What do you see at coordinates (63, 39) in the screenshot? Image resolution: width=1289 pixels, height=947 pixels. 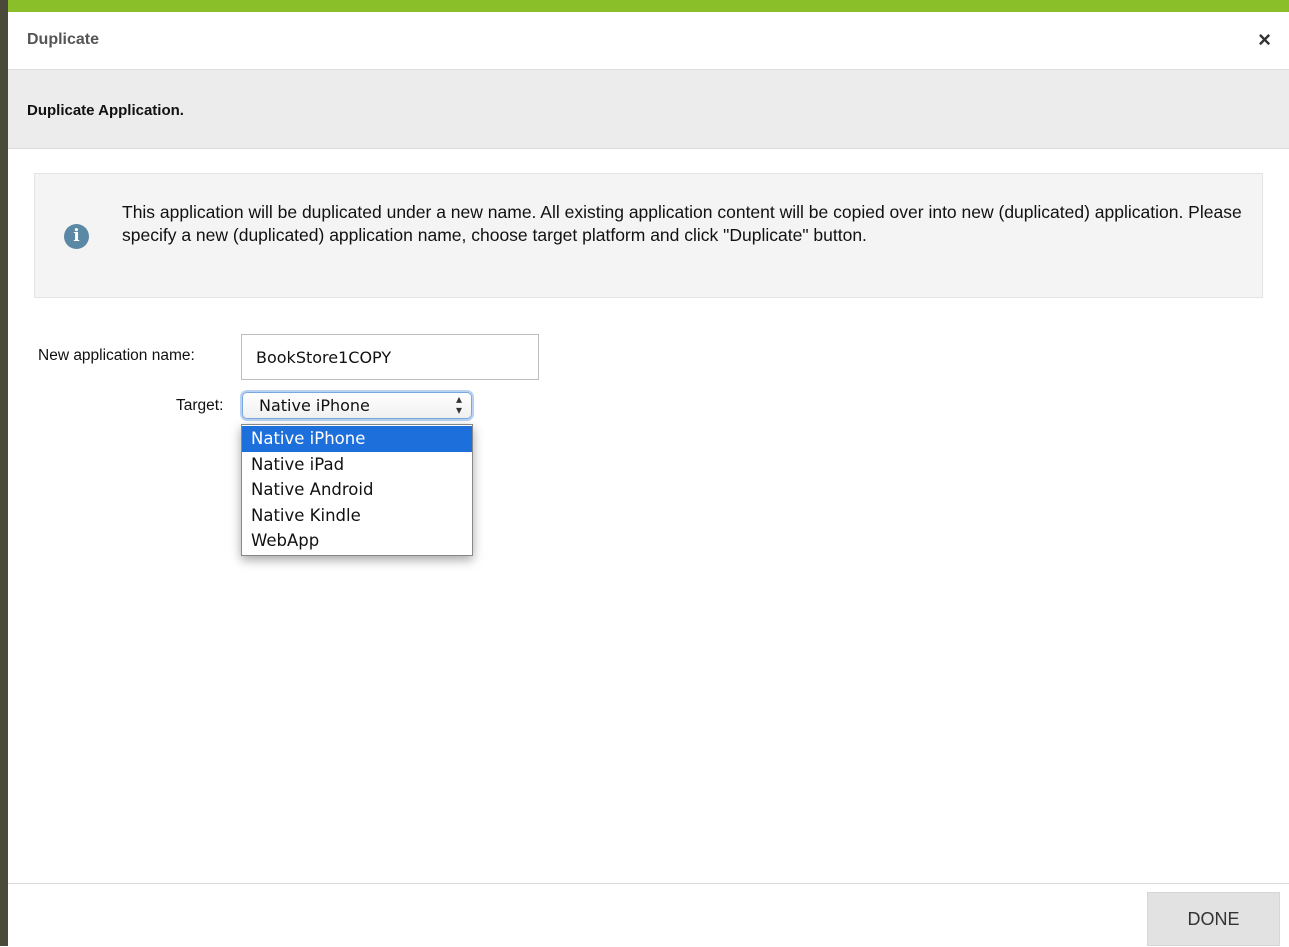 I see `dialog-title: Duplicate` at bounding box center [63, 39].